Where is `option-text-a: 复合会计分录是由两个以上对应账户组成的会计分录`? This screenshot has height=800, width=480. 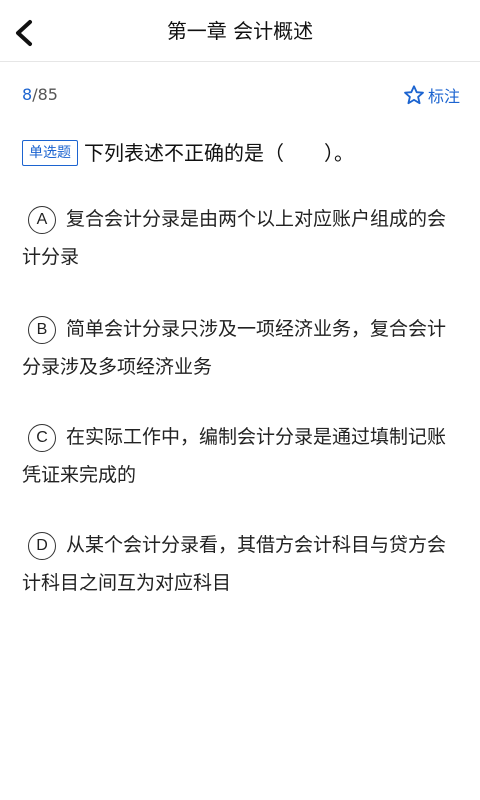
option-text-a: 复合会计分录是由两个以上对应账户组成的会计分录 is located at coordinates (234, 238).